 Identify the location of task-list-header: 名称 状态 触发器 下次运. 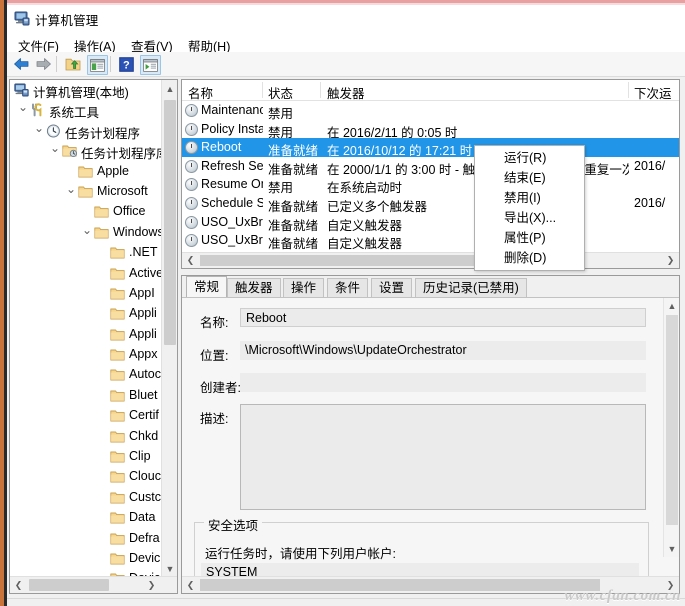
(430, 90).